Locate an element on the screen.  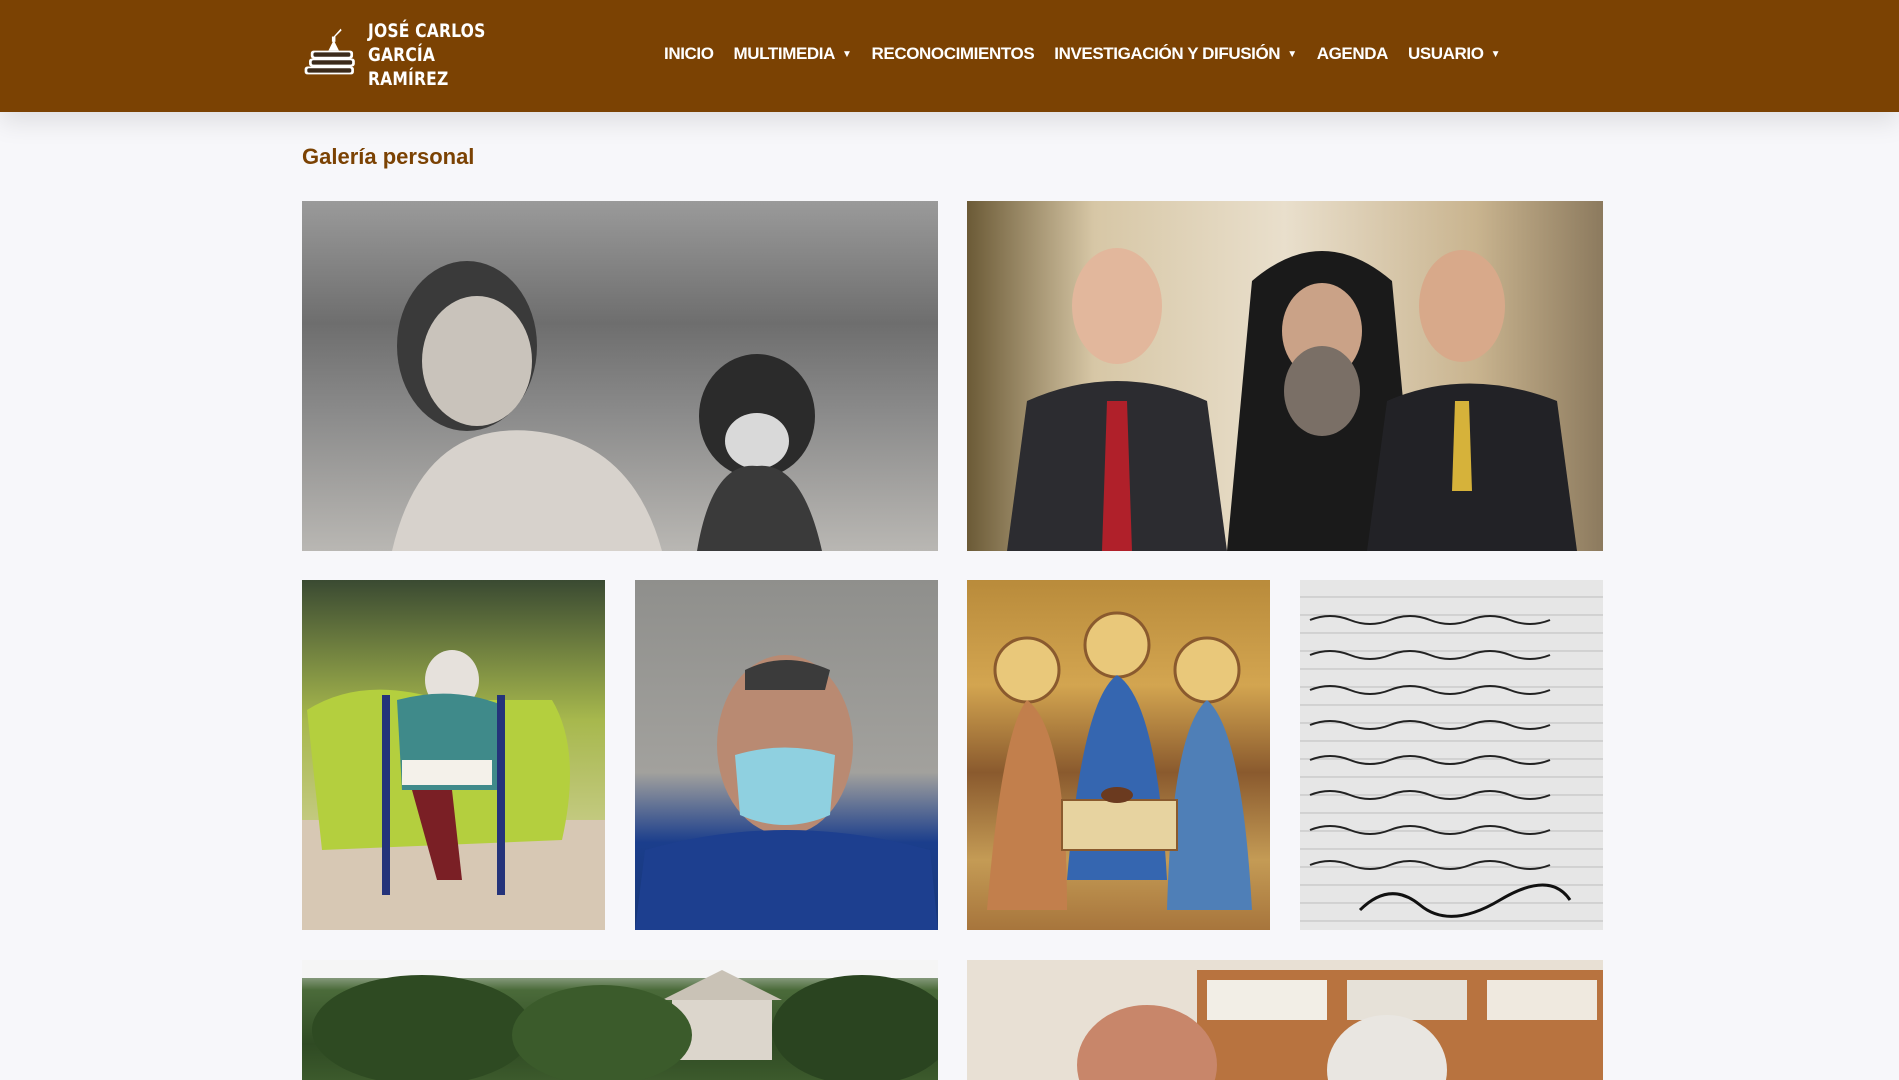
nav-item-label: INICIO is located at coordinates (689, 53).